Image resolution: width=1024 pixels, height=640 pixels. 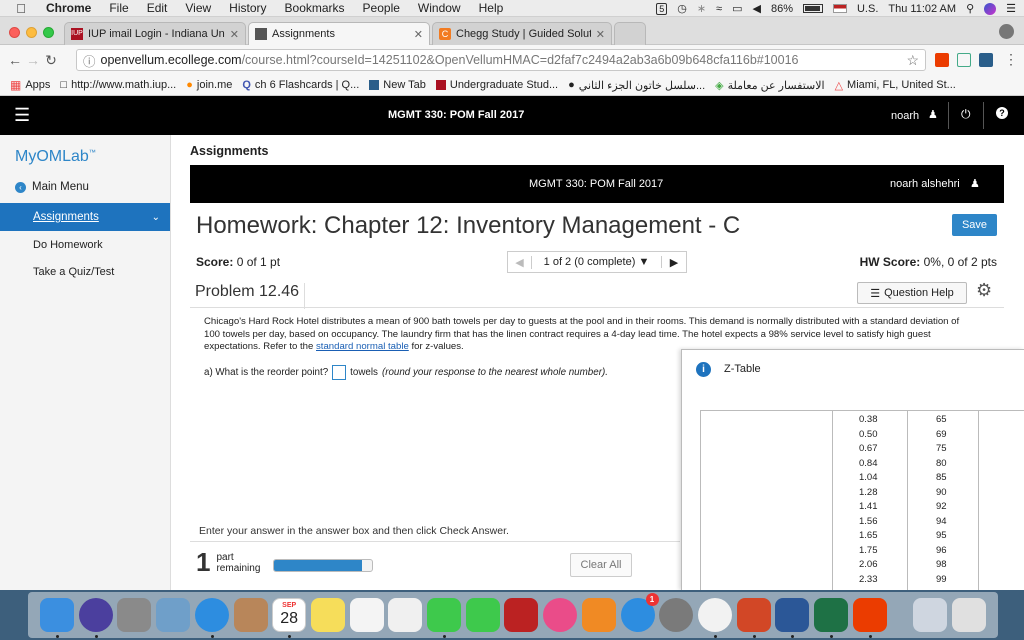 I want to click on forward-icon: →, so click(x=33, y=60).